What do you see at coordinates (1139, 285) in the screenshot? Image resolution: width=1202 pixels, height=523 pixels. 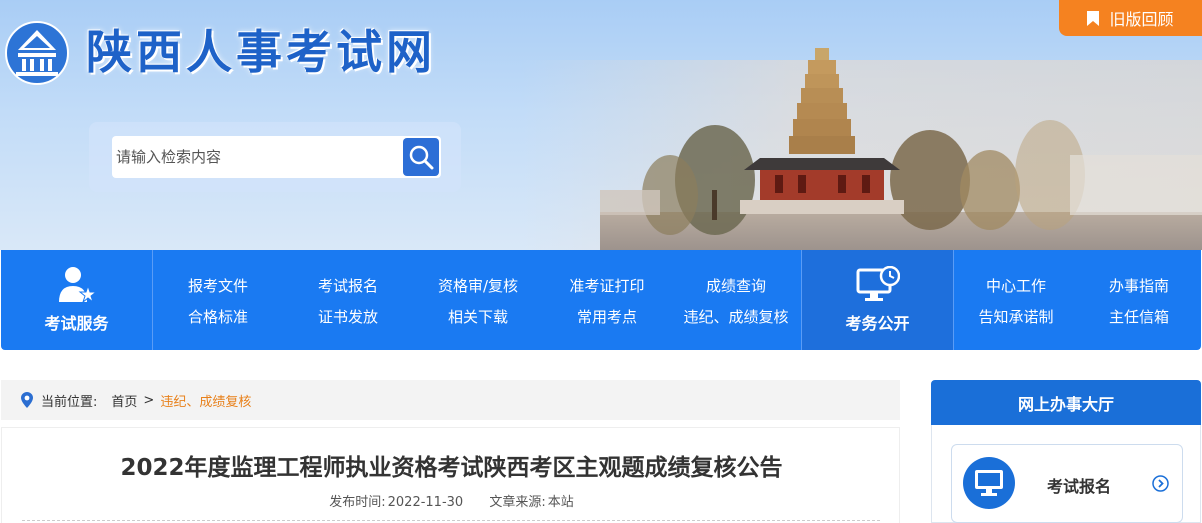 I see `nav-link-service-guide: 办事指南` at bounding box center [1139, 285].